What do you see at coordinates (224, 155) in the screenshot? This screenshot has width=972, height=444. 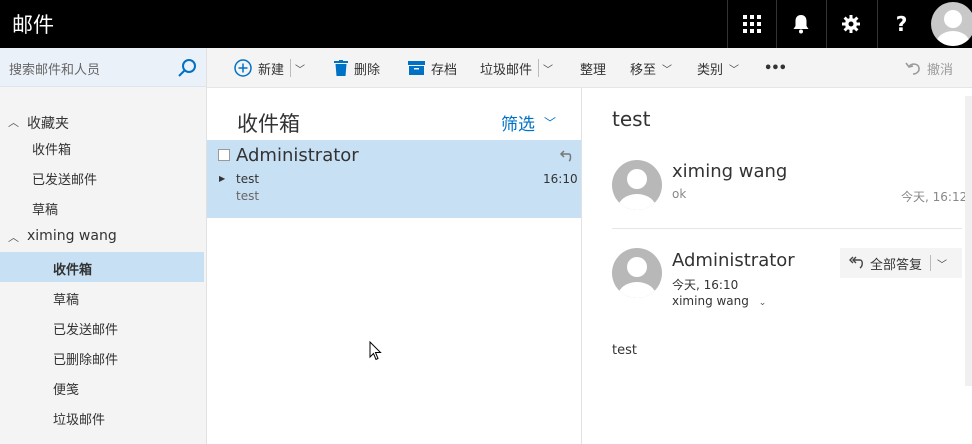 I see `message-checkbox` at bounding box center [224, 155].